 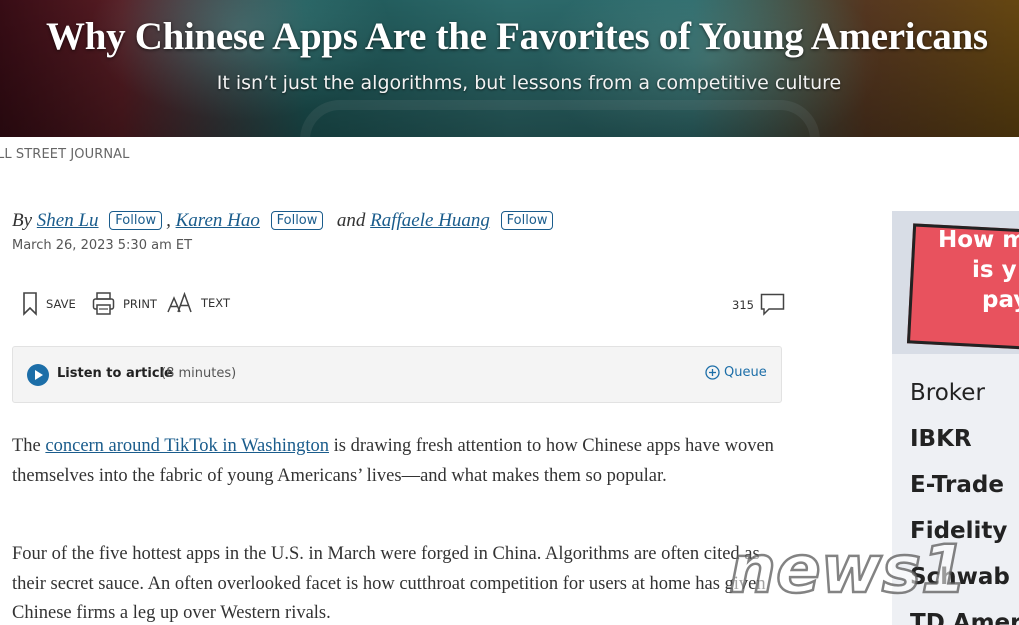 I want to click on plus-circle-icon, so click(x=712, y=372).